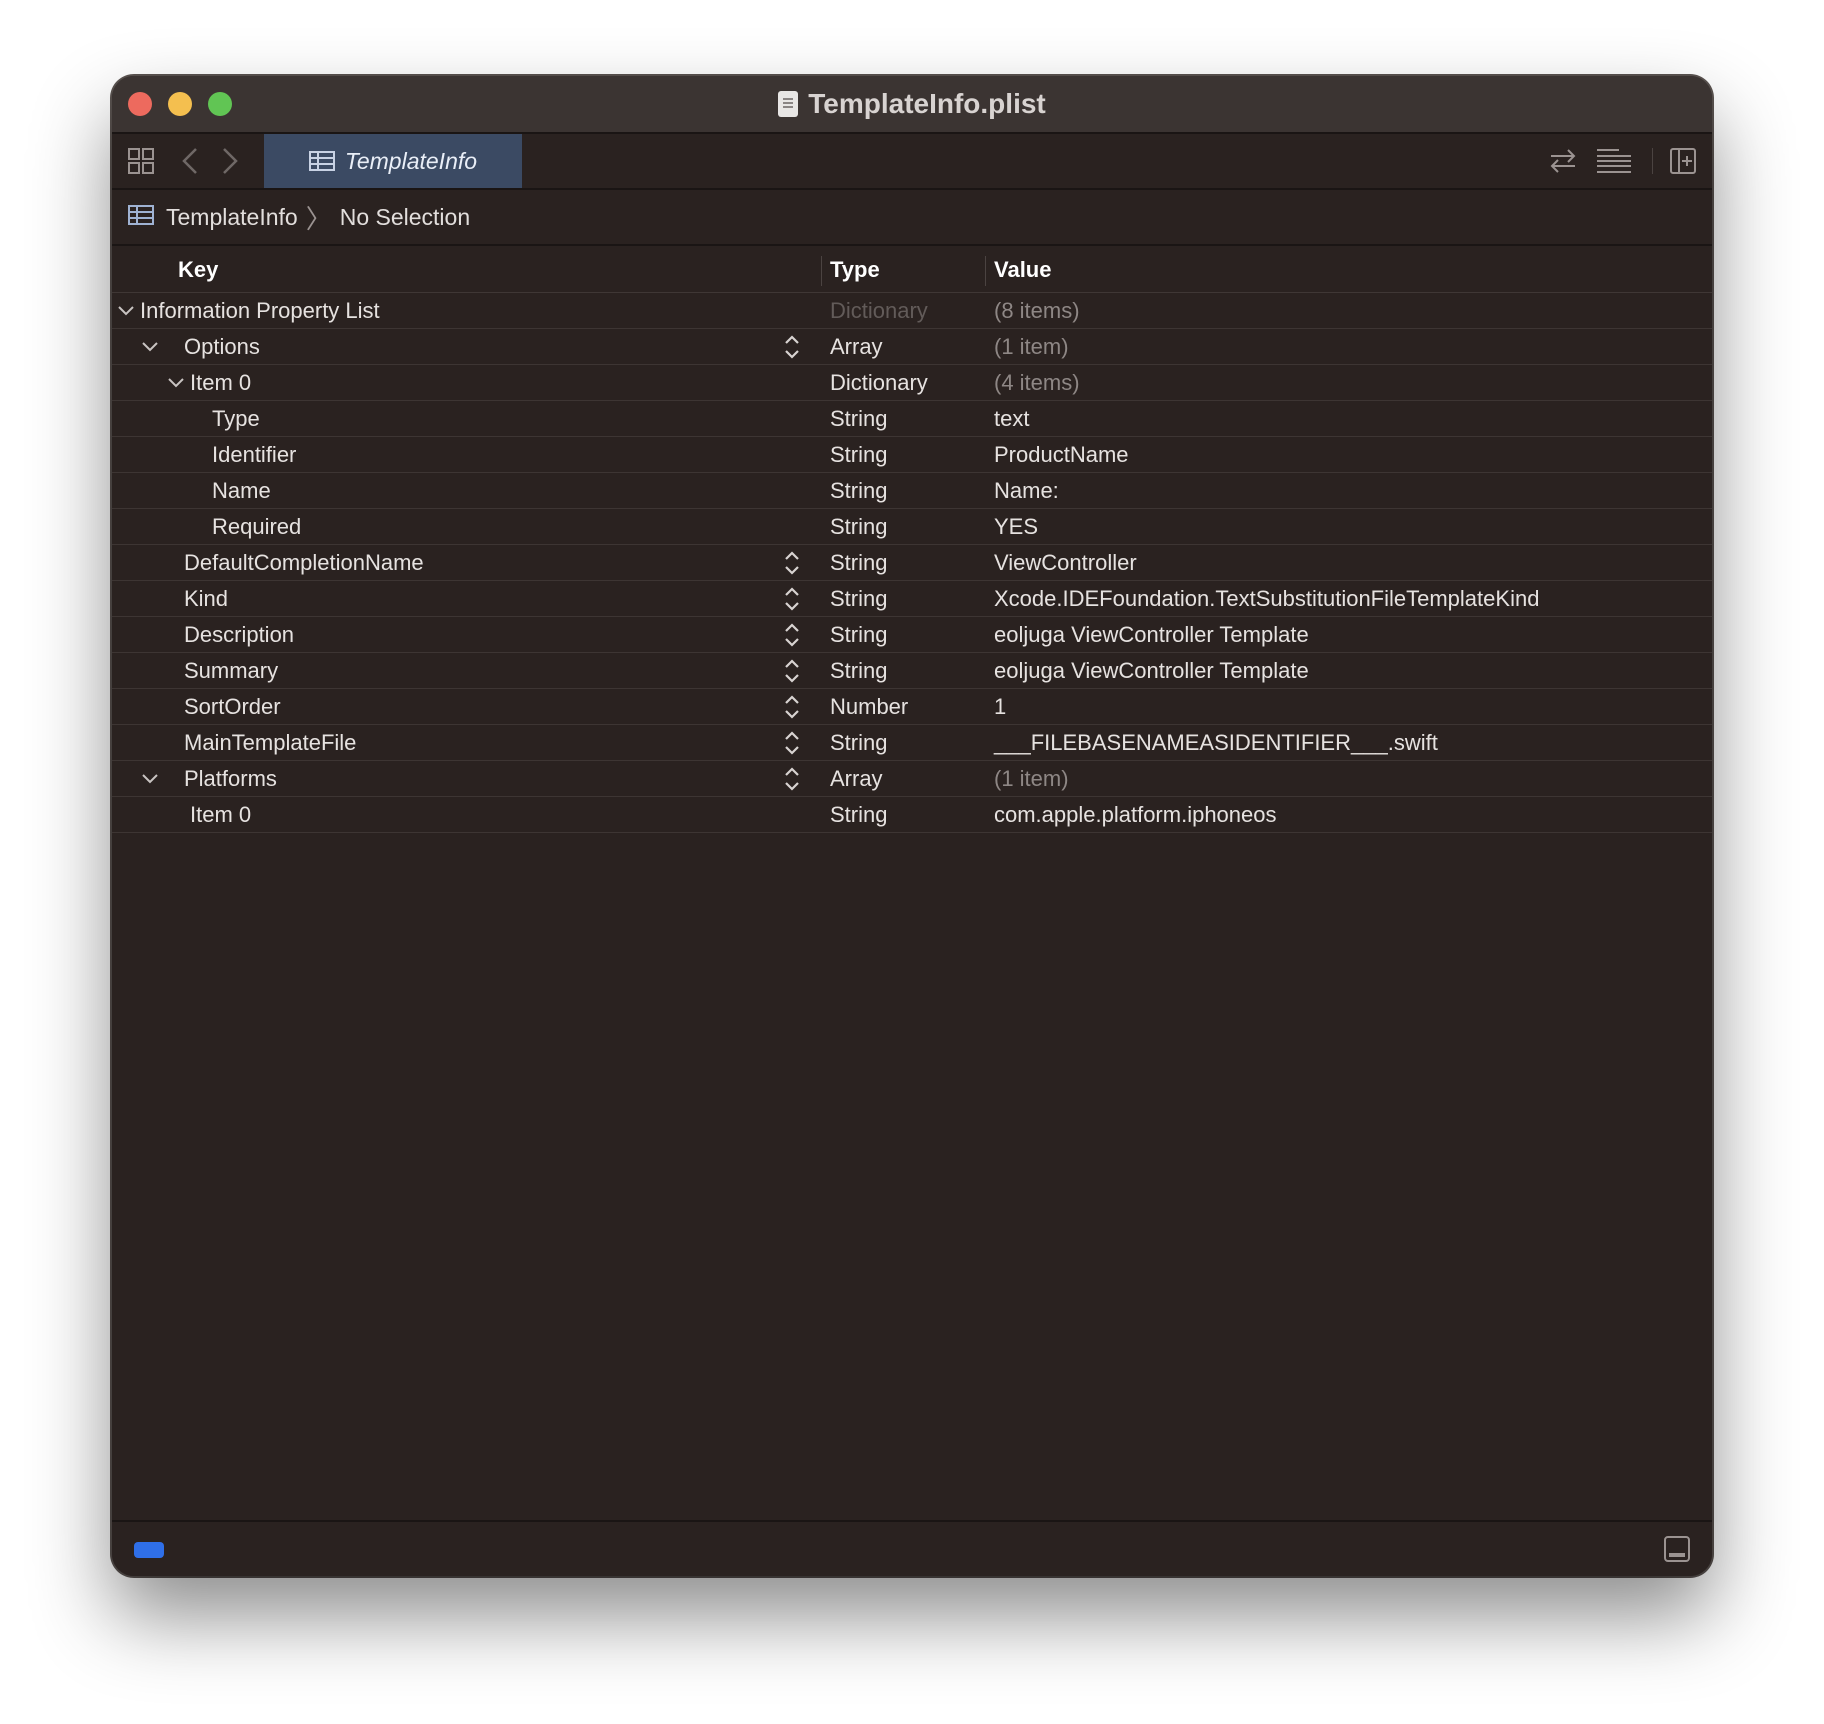  What do you see at coordinates (232, 706) in the screenshot?
I see `row-key: SortOrder` at bounding box center [232, 706].